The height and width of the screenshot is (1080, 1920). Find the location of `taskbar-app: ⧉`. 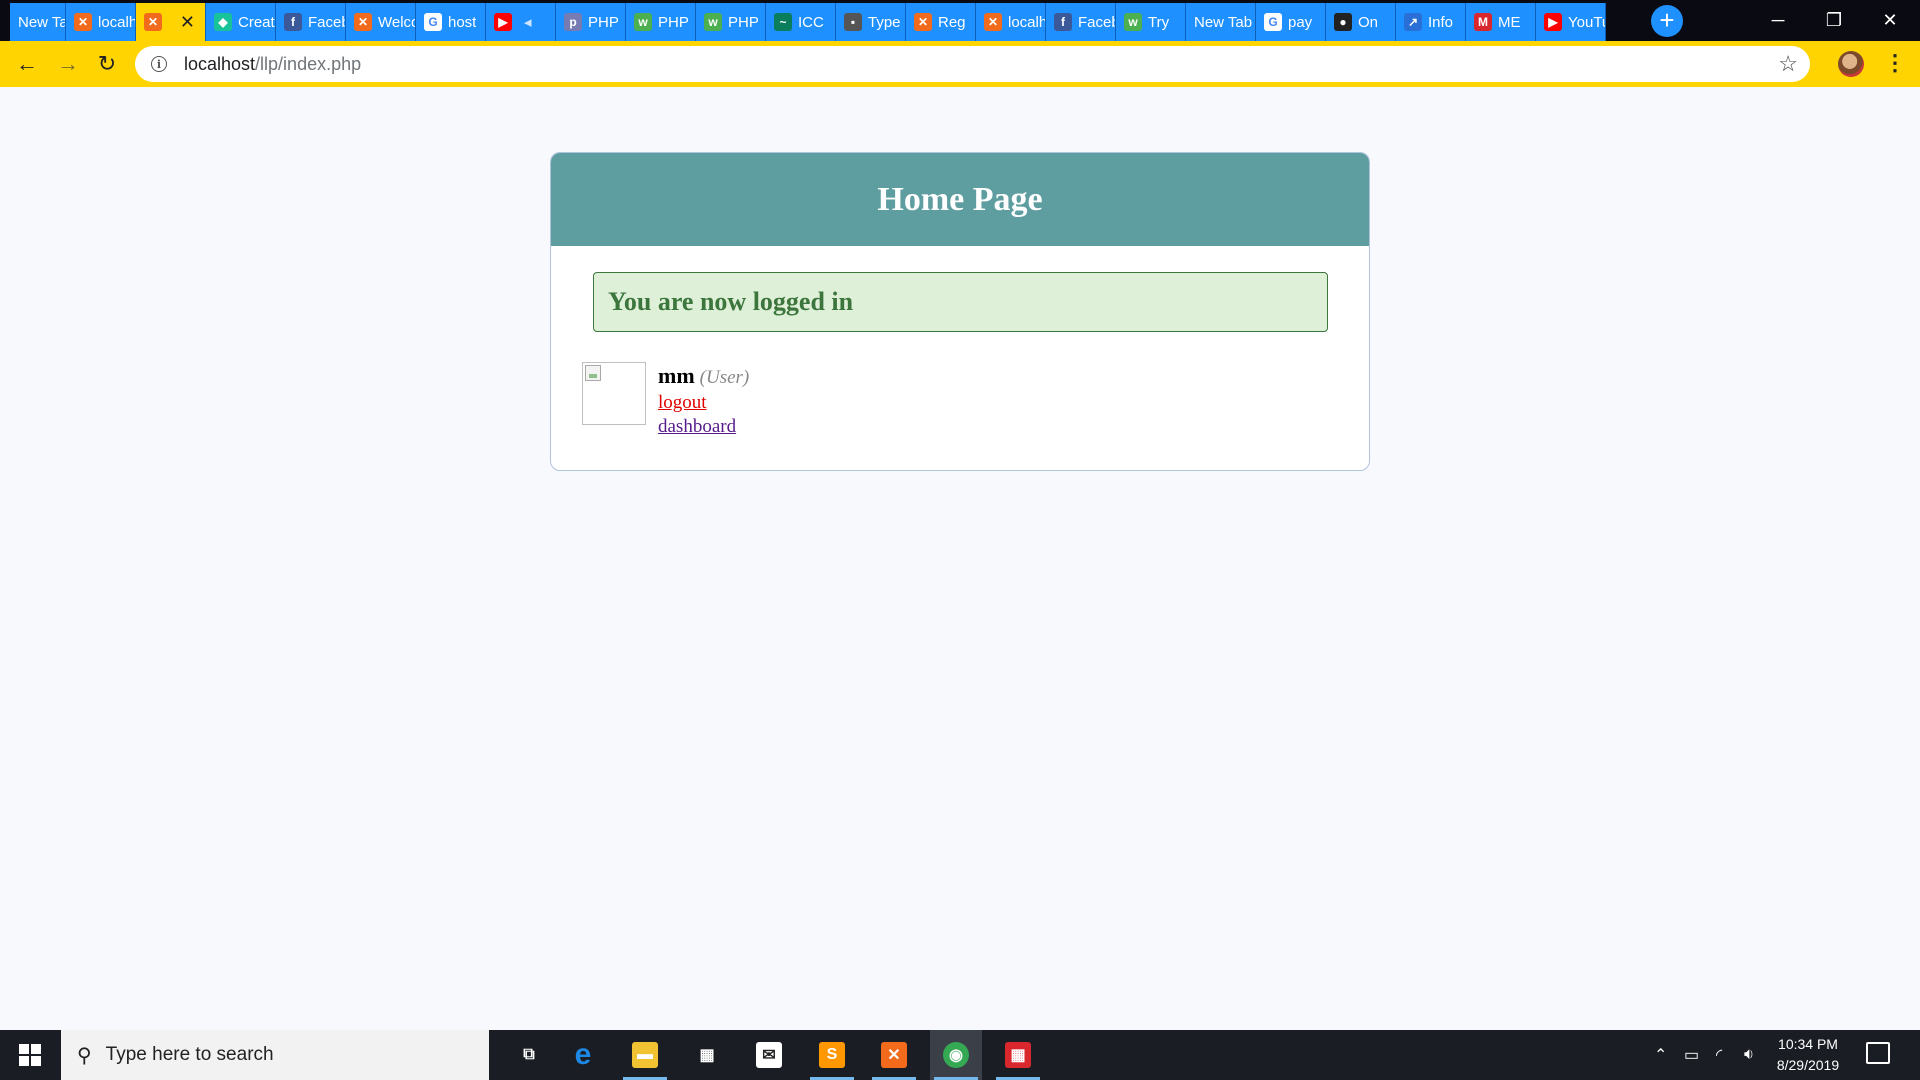

taskbar-app: ⧉ is located at coordinates (529, 1055).